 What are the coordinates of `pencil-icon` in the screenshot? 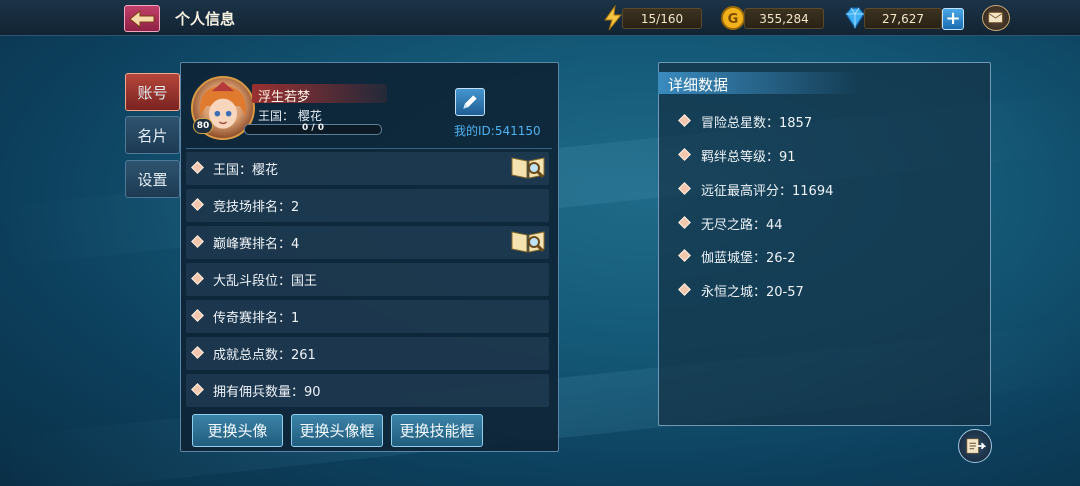 It's located at (470, 102).